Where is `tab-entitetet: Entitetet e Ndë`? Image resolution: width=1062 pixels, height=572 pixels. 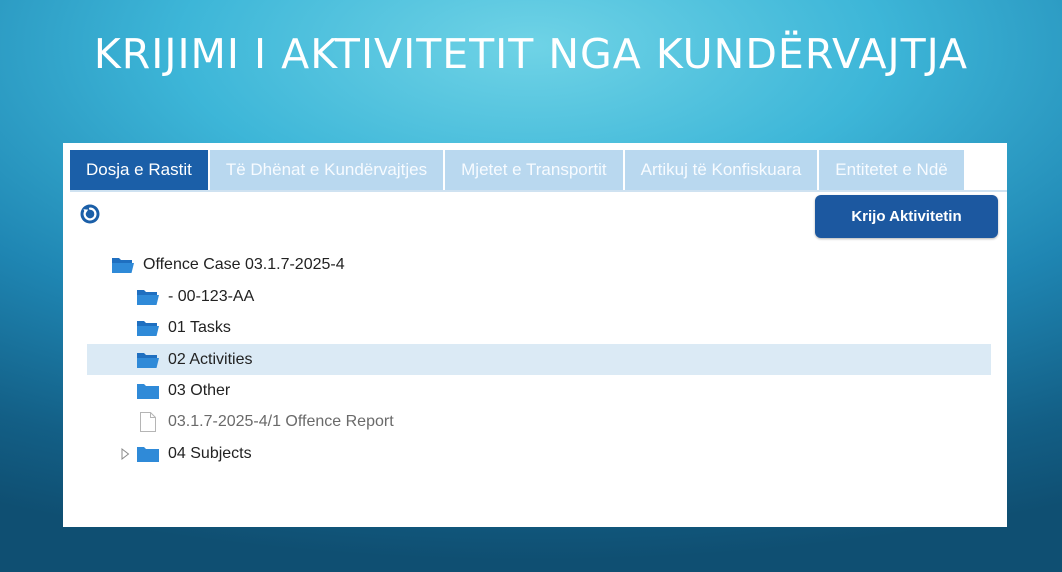 tab-entitetet: Entitetet e Ndë is located at coordinates (892, 170).